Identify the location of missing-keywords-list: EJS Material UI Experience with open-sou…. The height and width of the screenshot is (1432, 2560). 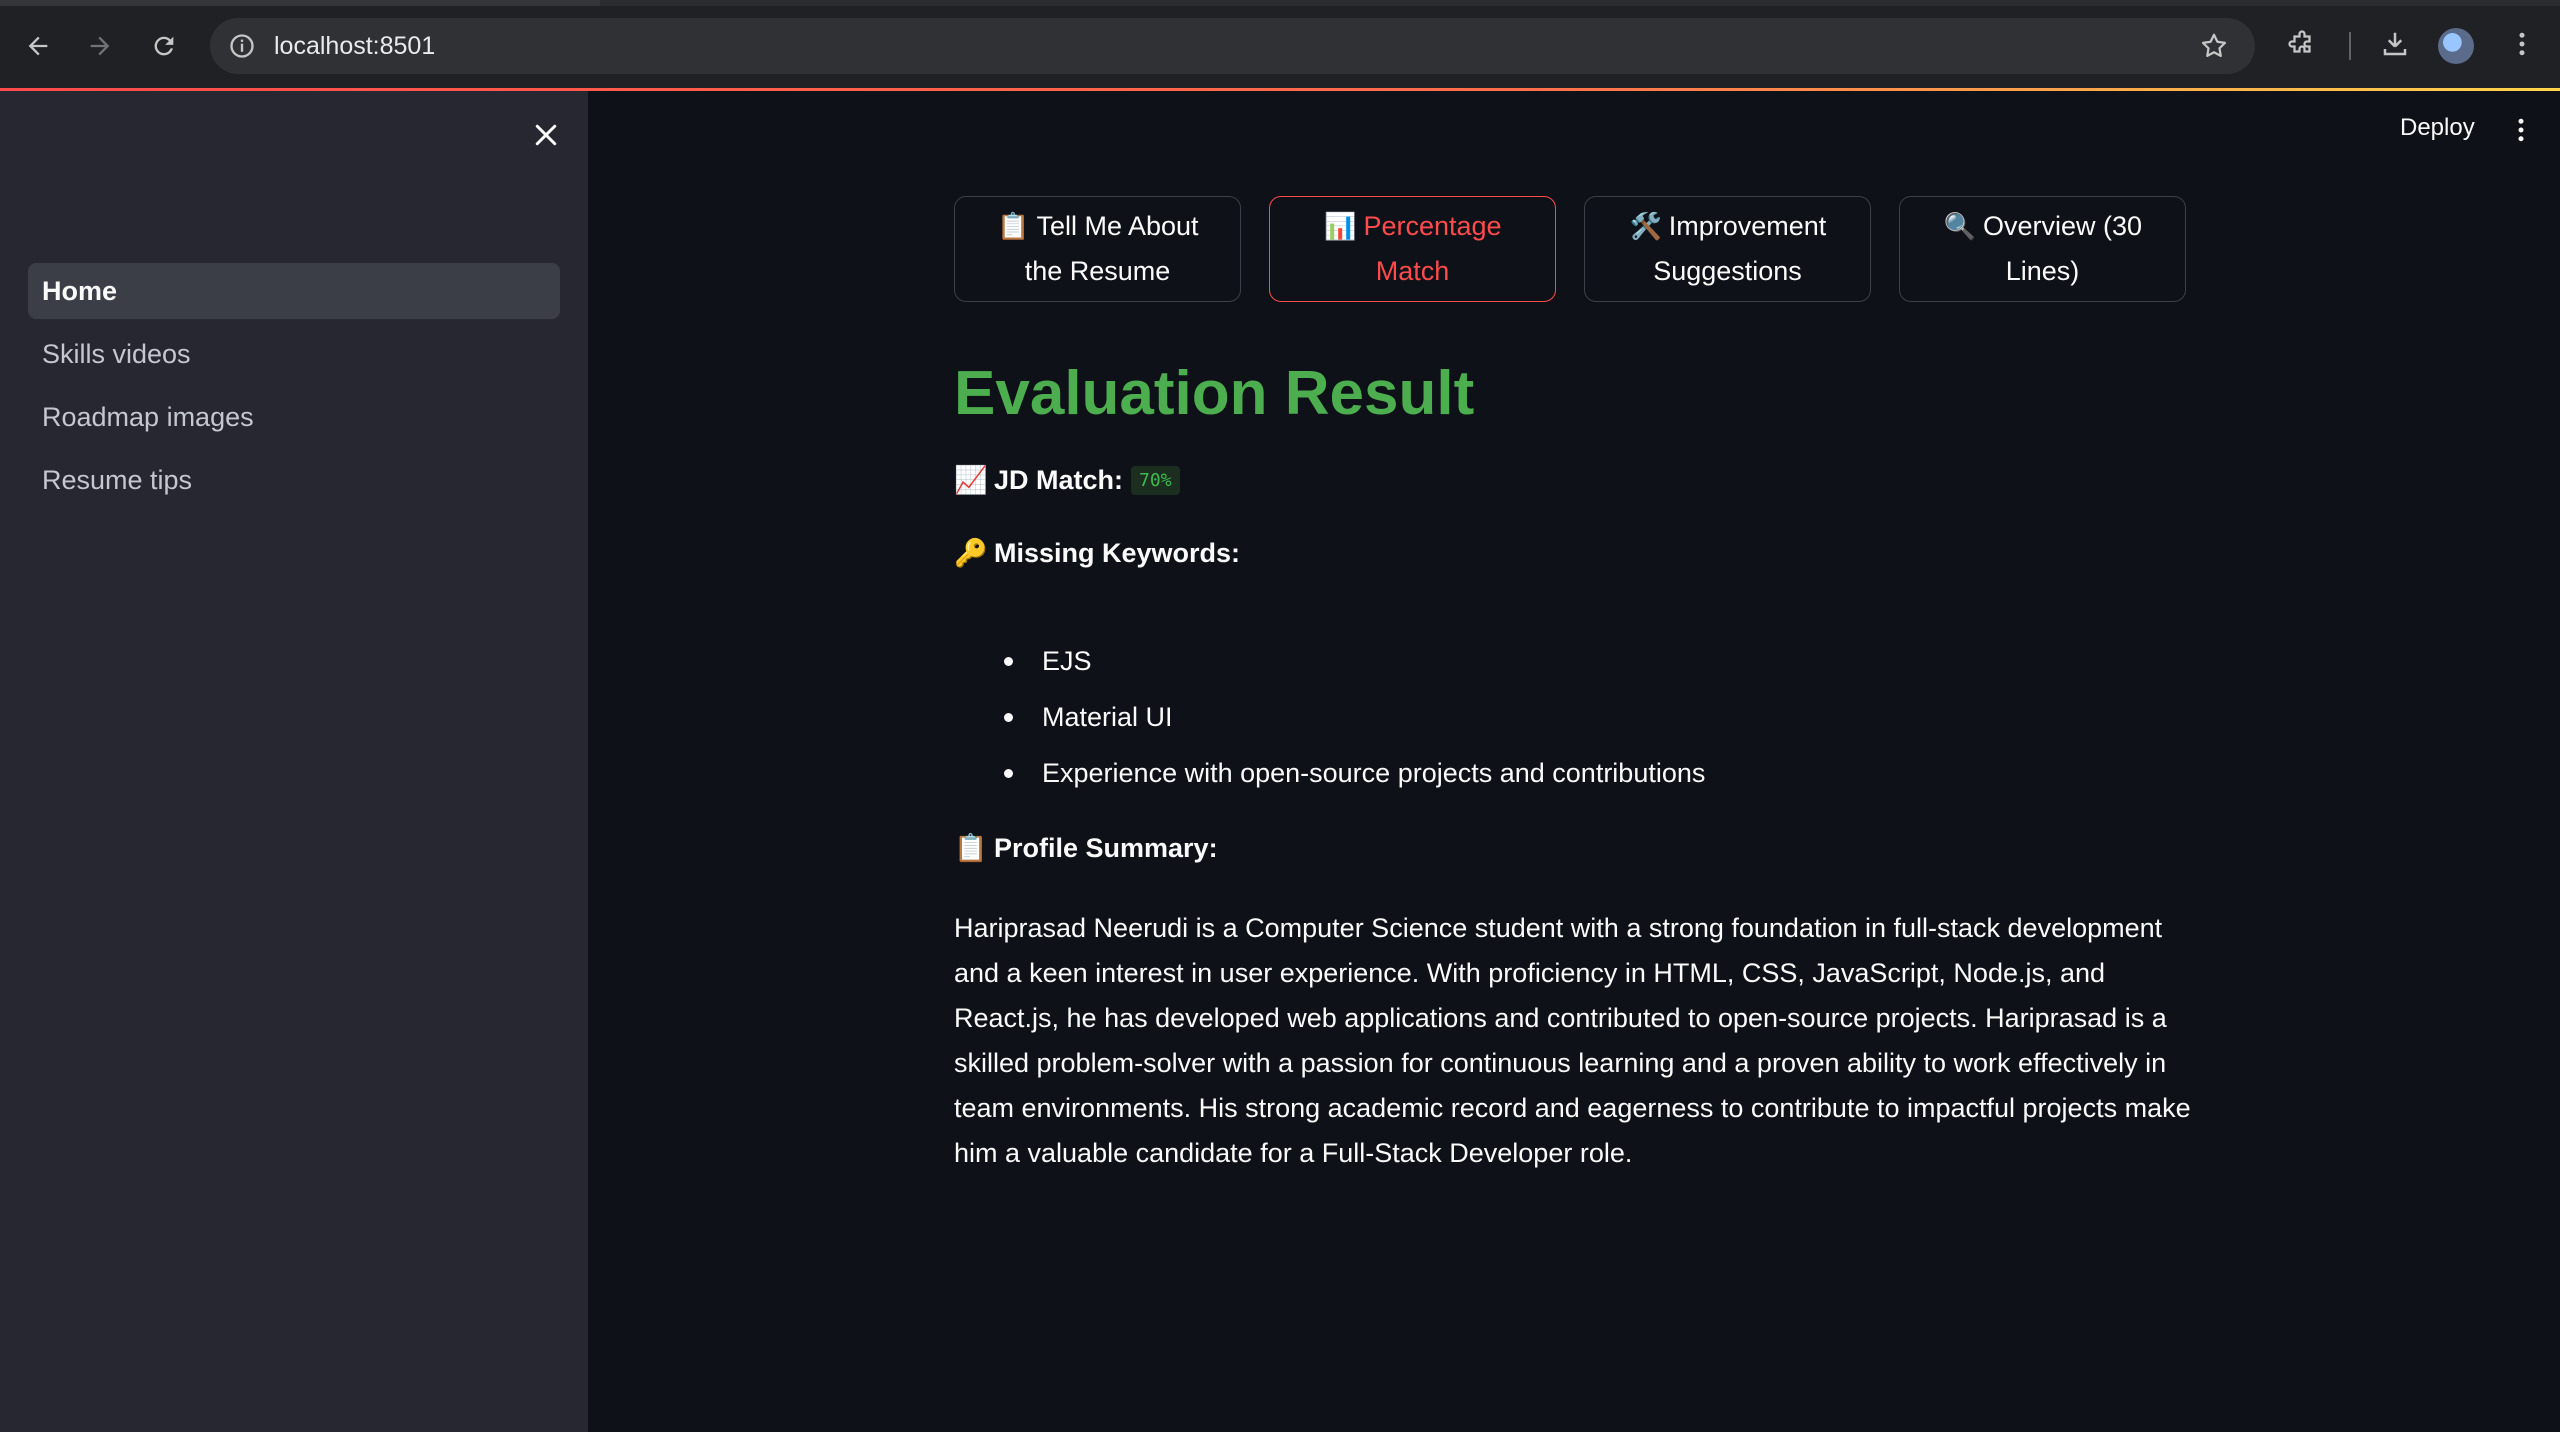
(1354, 726).